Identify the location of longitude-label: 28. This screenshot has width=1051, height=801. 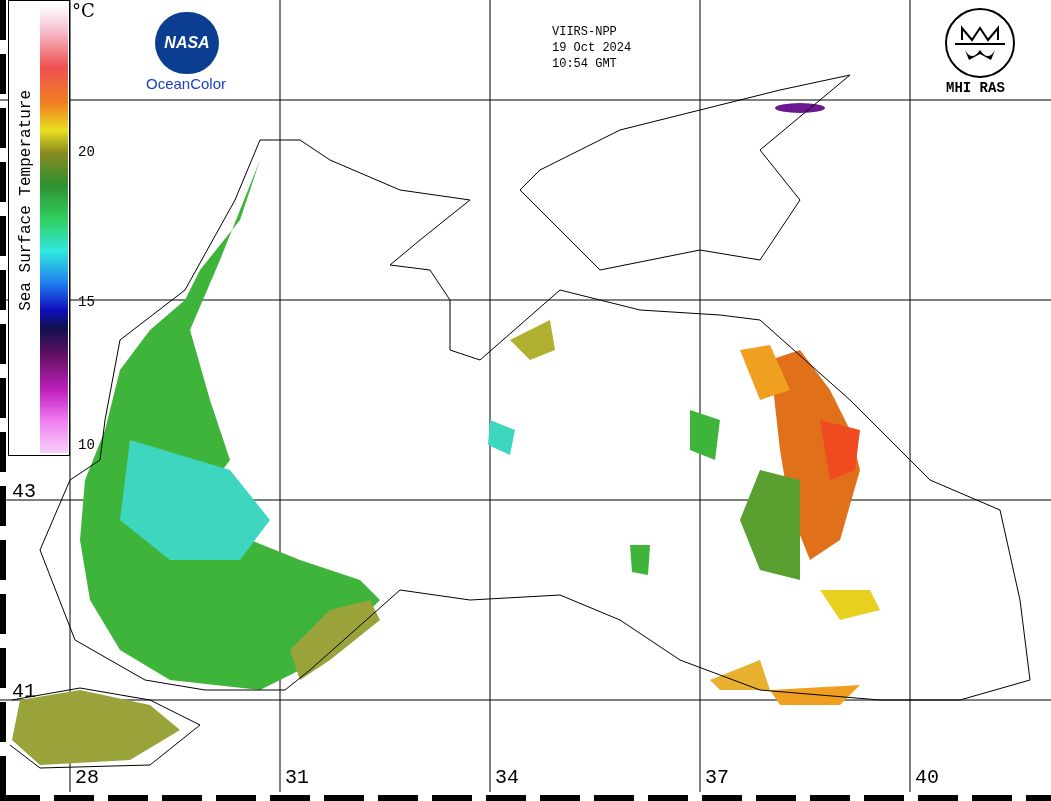
(87, 778).